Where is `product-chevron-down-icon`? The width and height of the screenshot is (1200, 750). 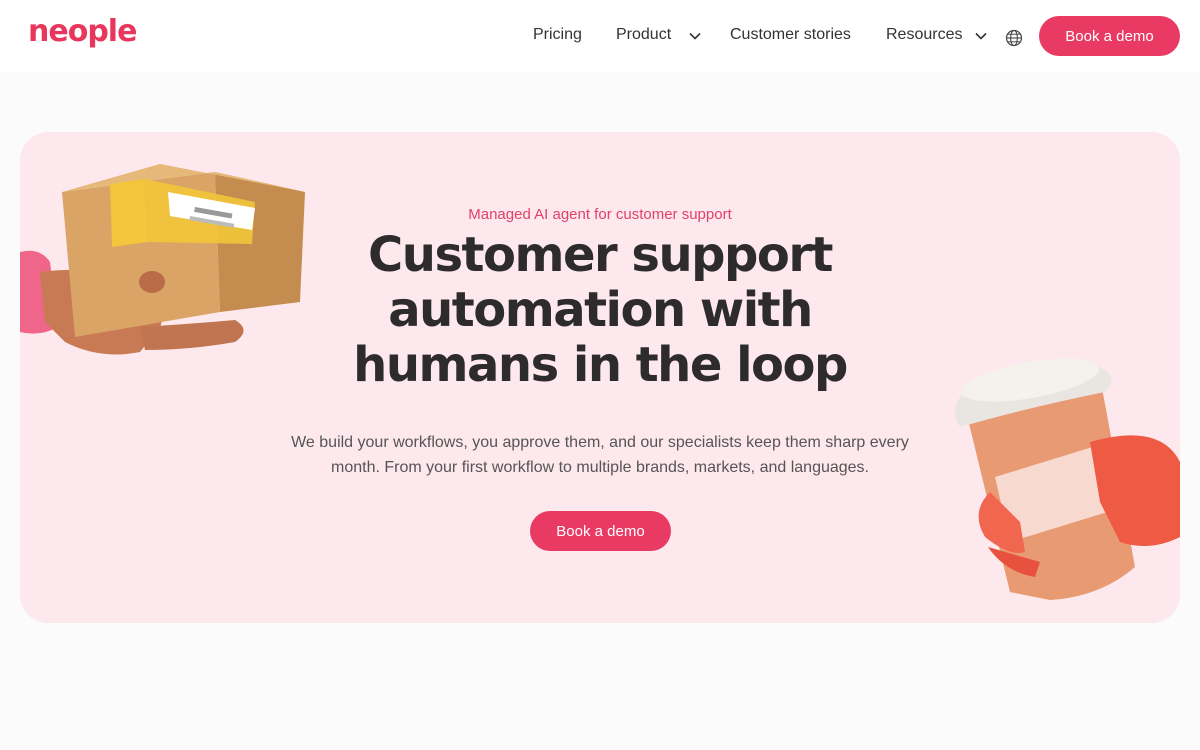
product-chevron-down-icon is located at coordinates (695, 36).